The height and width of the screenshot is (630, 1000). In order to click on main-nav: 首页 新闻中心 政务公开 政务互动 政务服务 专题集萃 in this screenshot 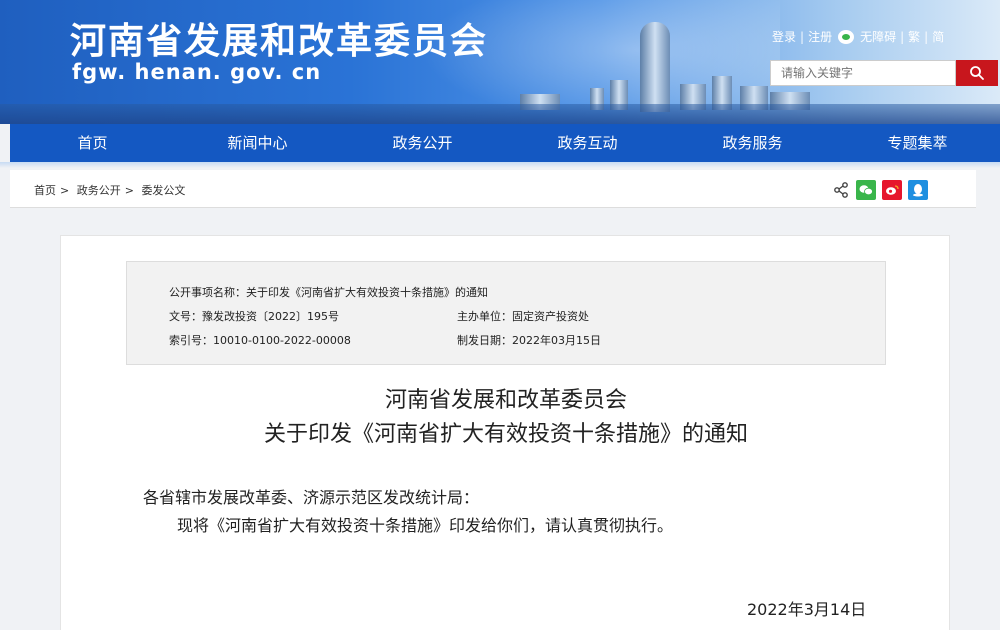, I will do `click(505, 143)`.